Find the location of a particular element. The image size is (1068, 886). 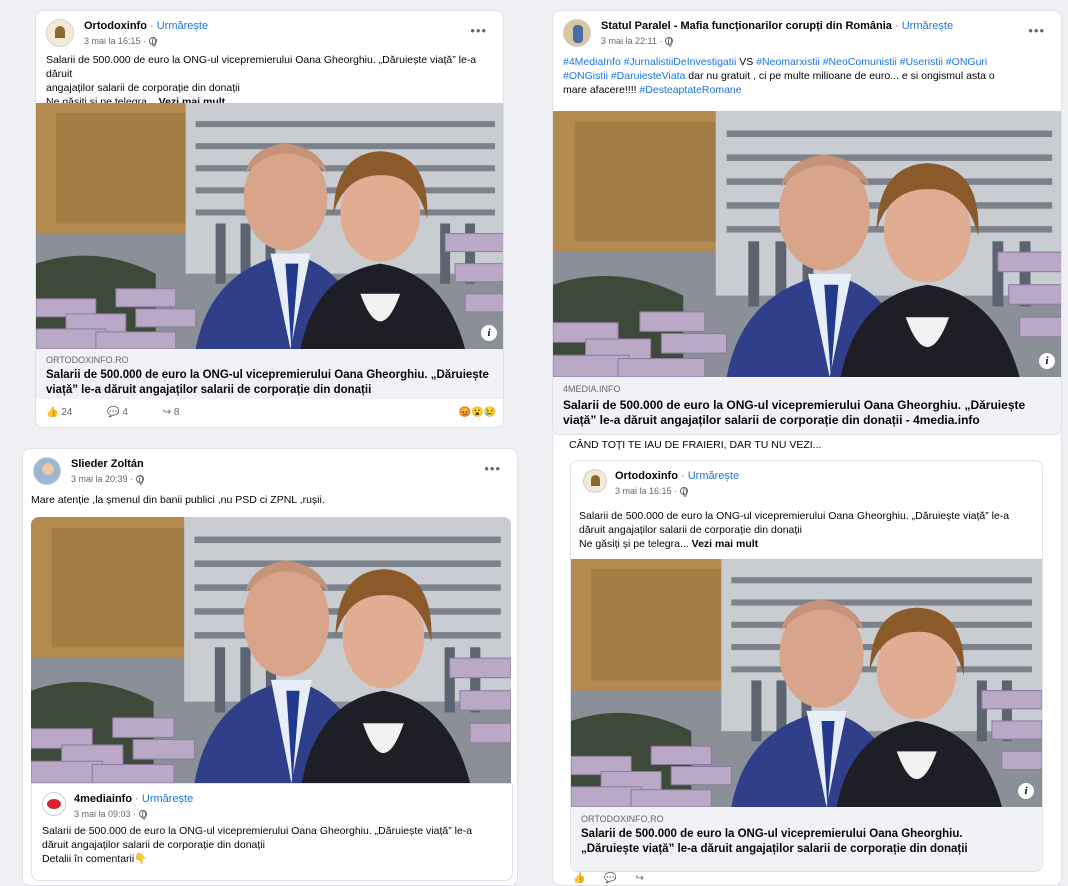

hashtag-link: #ONGistii #DaruiesteViata is located at coordinates (624, 76).